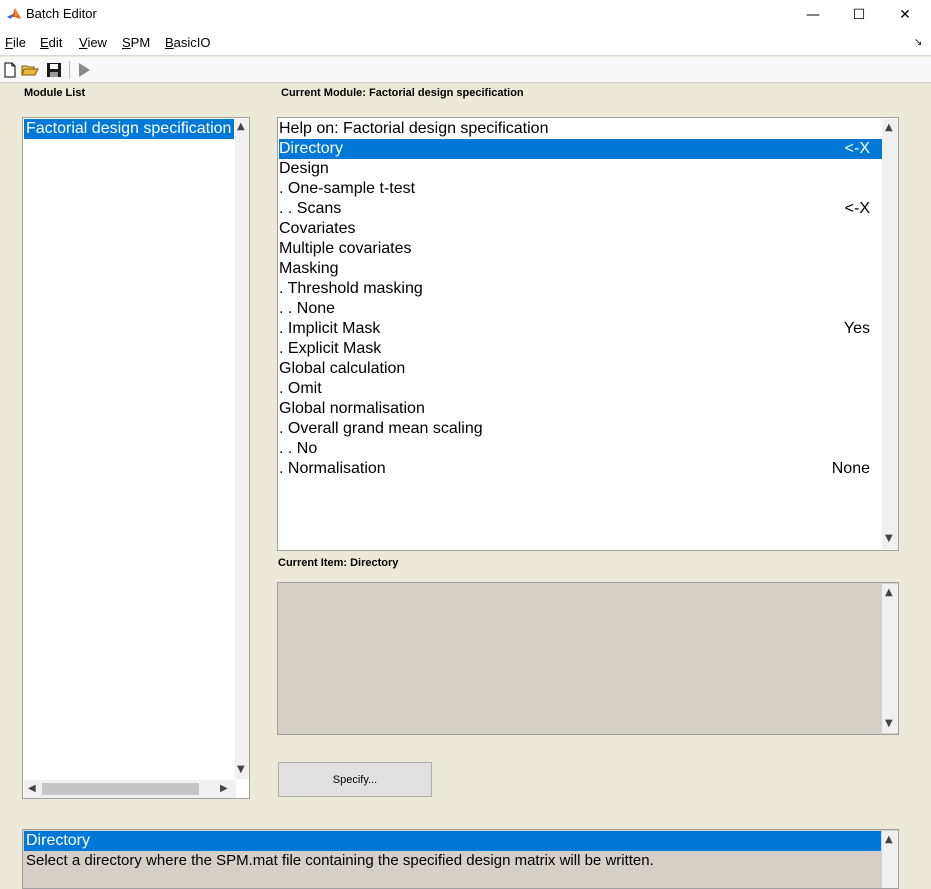 This screenshot has width=931, height=889. What do you see at coordinates (580, 289) in the screenshot?
I see `module-tree-row: . Threshold masking` at bounding box center [580, 289].